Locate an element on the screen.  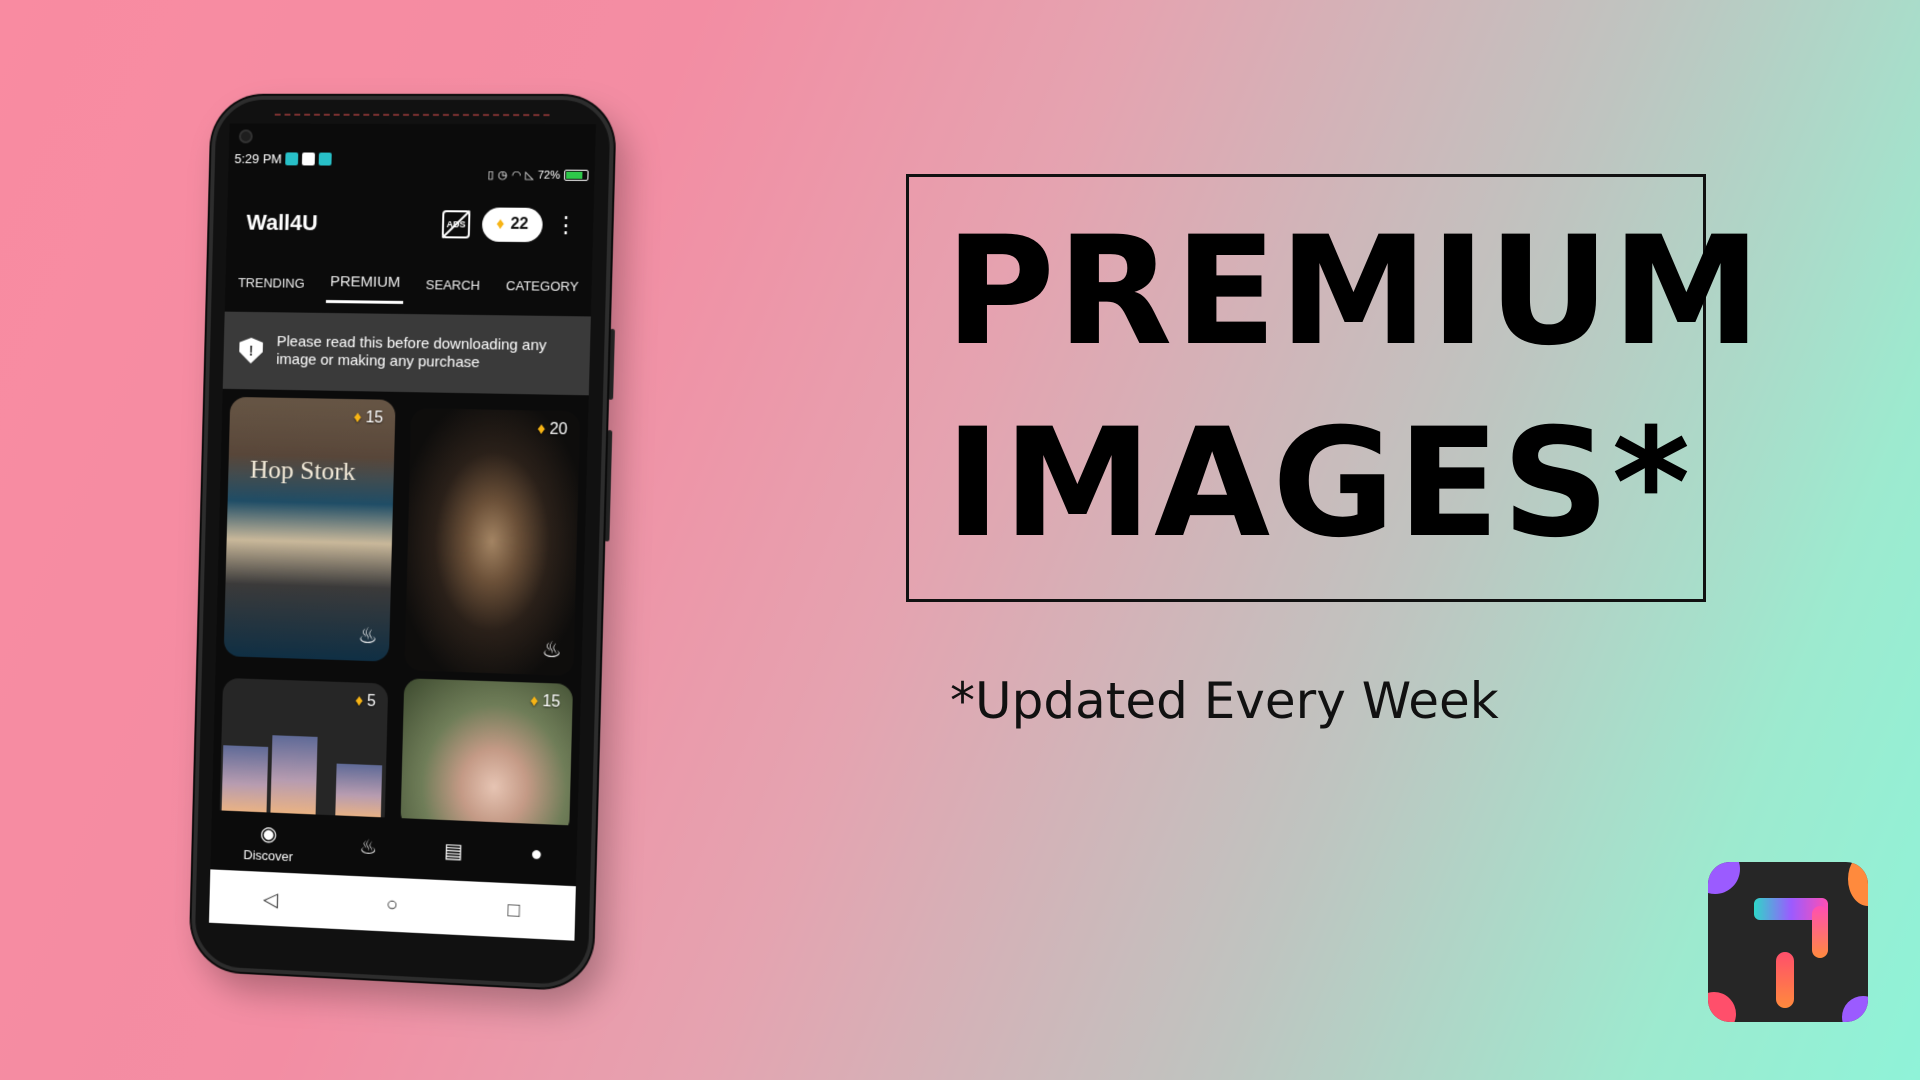
wallpaper-card: ♦ 15 is located at coordinates (487, 757).